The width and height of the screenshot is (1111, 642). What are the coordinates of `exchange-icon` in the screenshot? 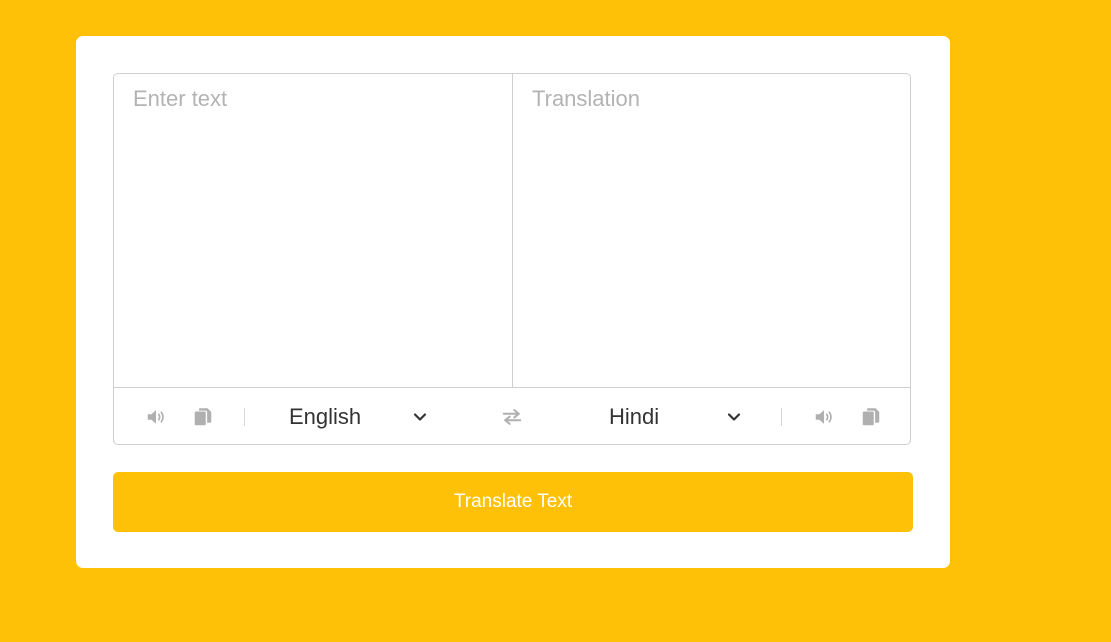 It's located at (512, 417).